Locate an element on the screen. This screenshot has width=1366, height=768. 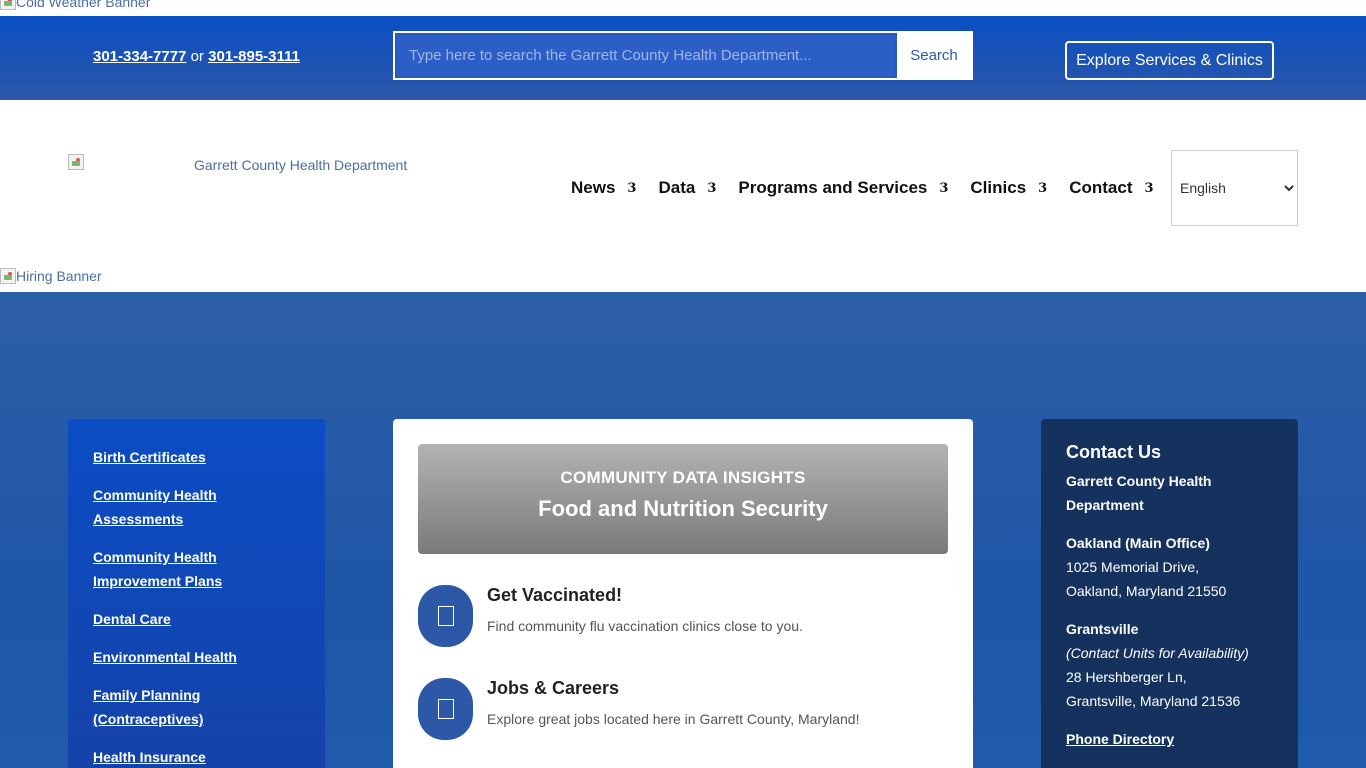
feature-title: Jobs & Careers is located at coordinates (553, 688).